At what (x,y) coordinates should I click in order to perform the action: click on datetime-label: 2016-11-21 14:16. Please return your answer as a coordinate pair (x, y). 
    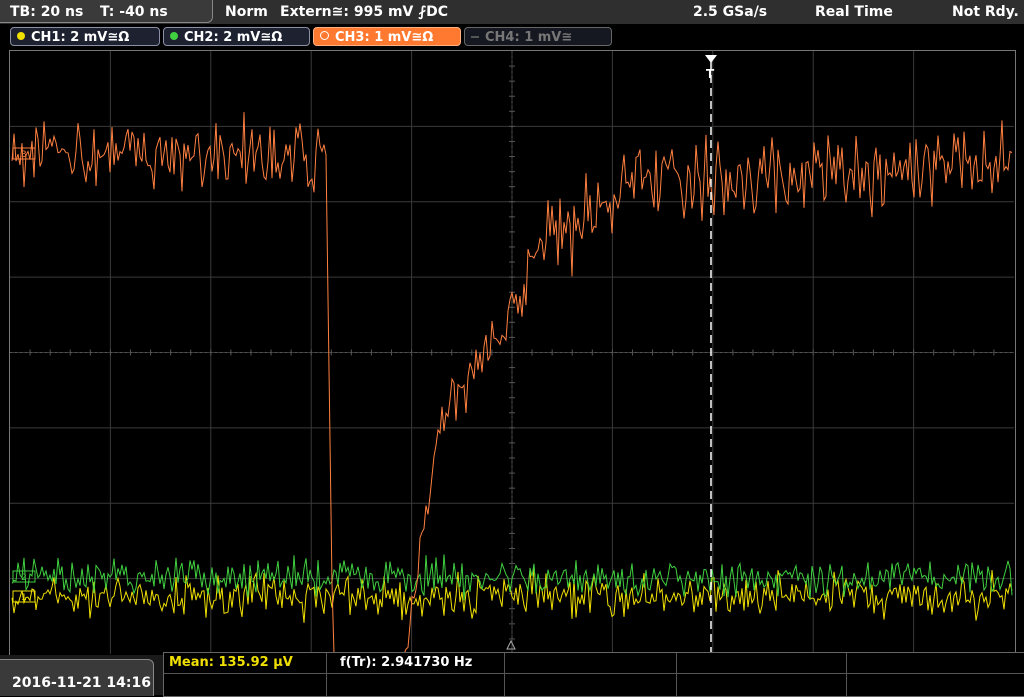
    Looking at the image, I should click on (81, 683).